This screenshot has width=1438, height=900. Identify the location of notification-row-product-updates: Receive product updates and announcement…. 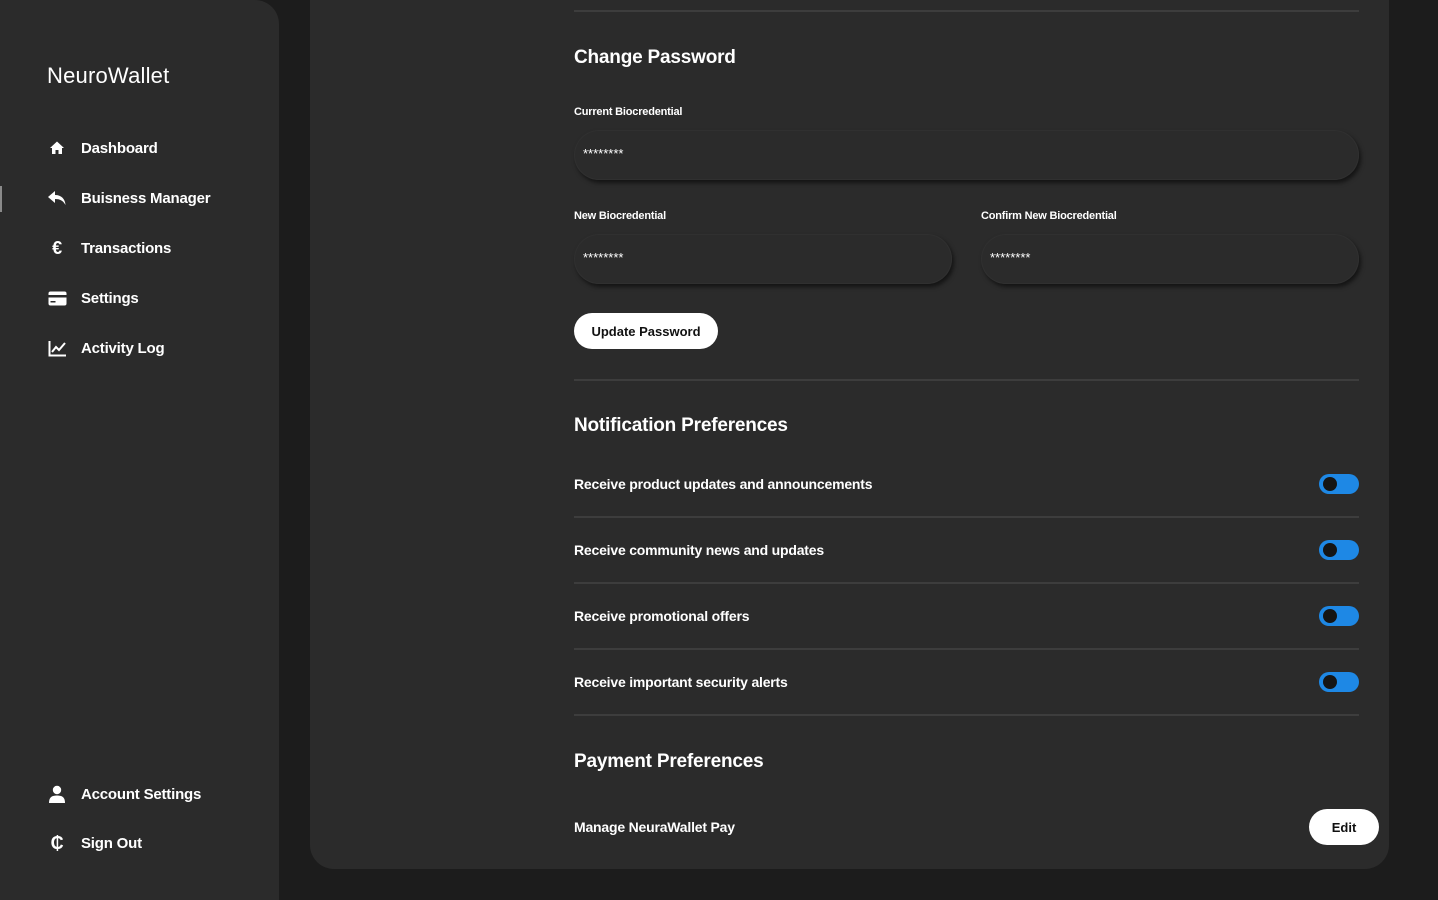
(966, 485).